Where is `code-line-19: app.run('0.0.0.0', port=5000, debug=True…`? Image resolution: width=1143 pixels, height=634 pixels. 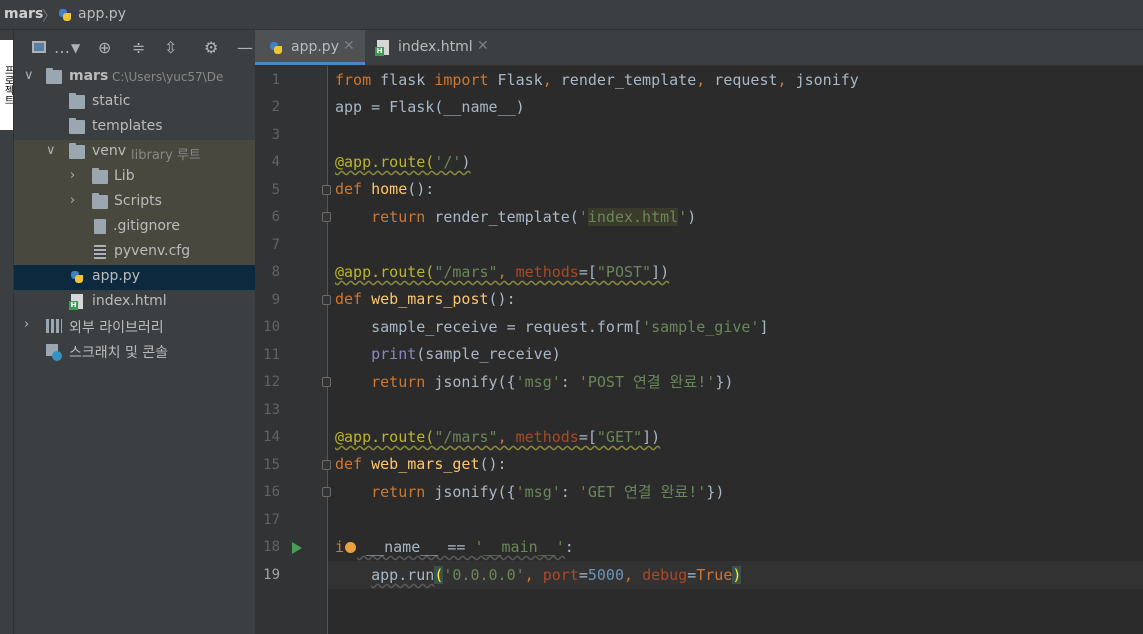
code-line-19: app.run('0.0.0.0', port=5000, debug=True… is located at coordinates (556, 575).